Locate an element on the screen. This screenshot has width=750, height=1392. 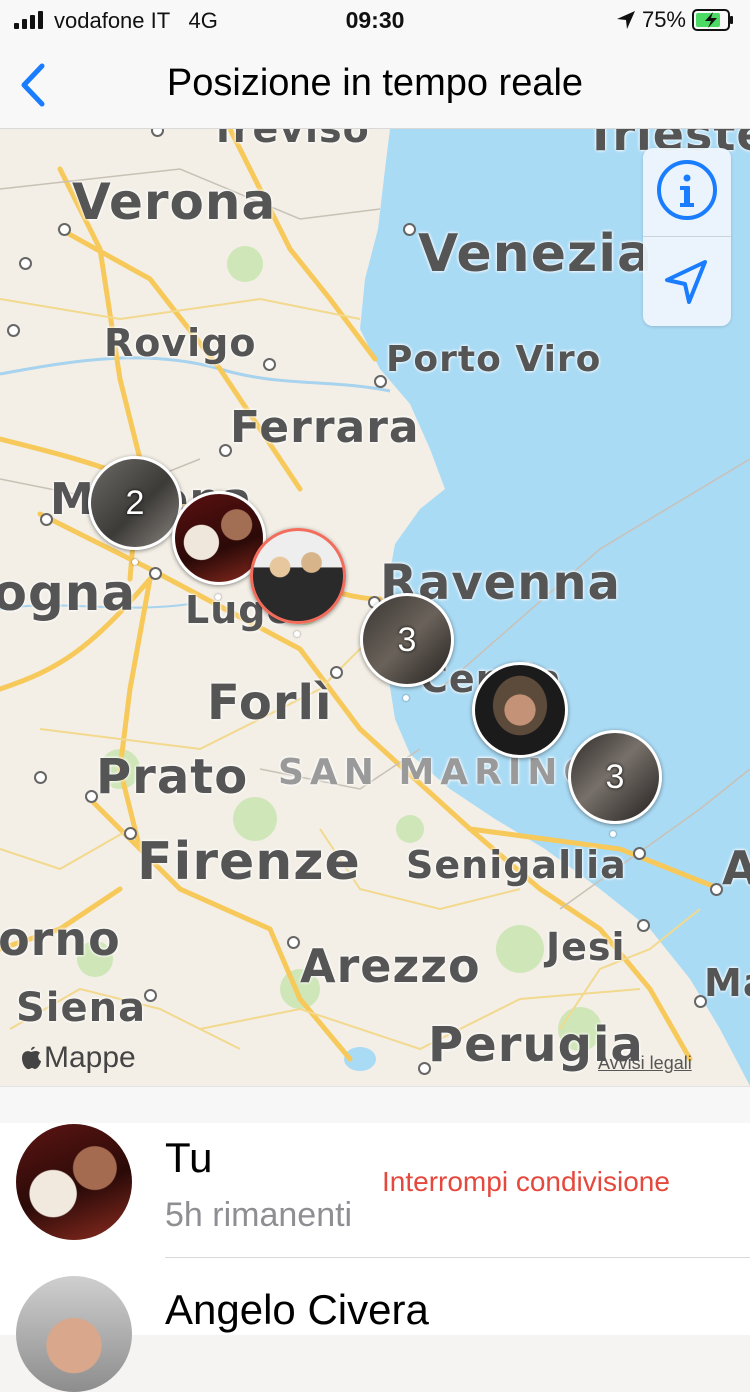
map-label-livorno: Livorno is located at coordinates (60, 939).